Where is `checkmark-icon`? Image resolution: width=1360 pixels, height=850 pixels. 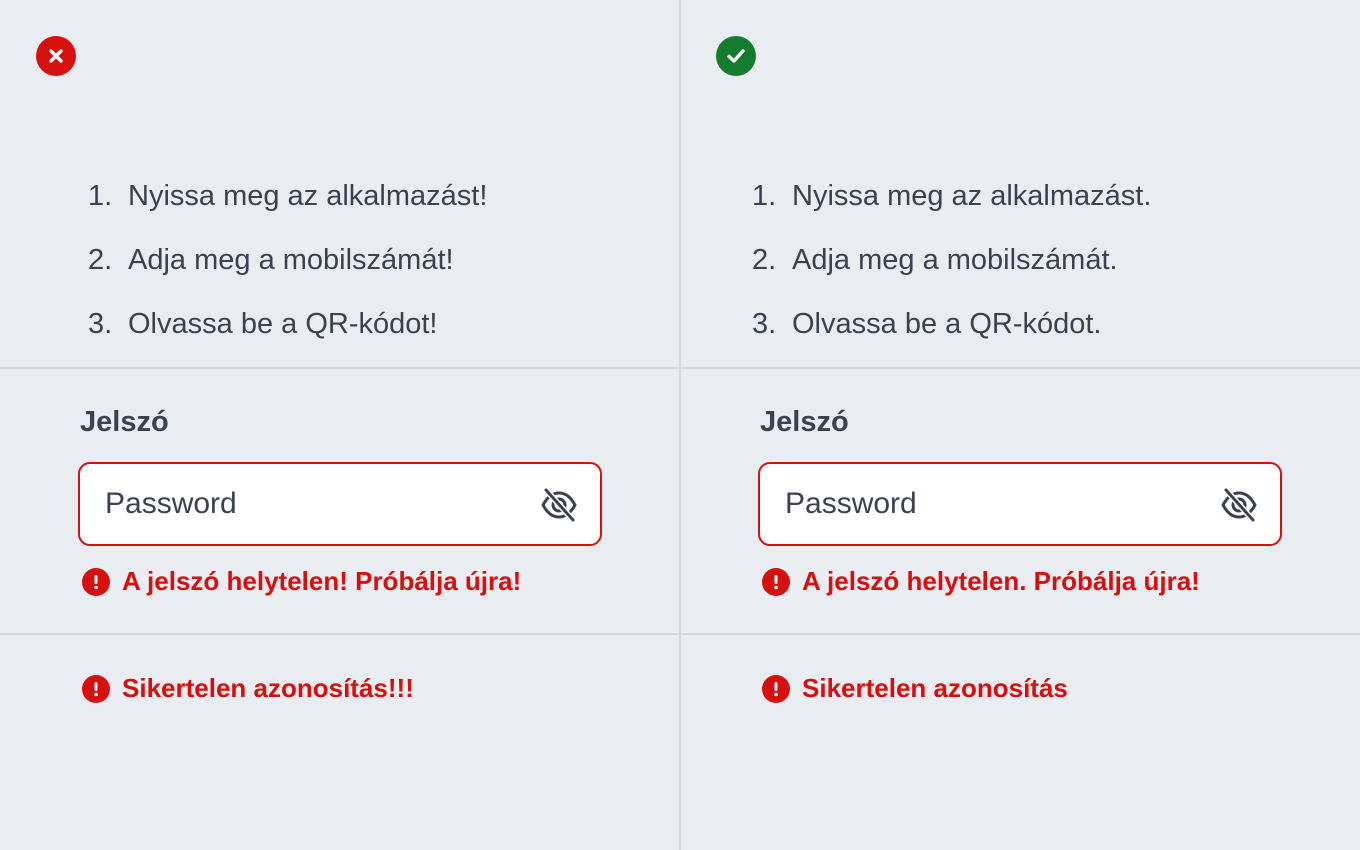
checkmark-icon is located at coordinates (736, 56).